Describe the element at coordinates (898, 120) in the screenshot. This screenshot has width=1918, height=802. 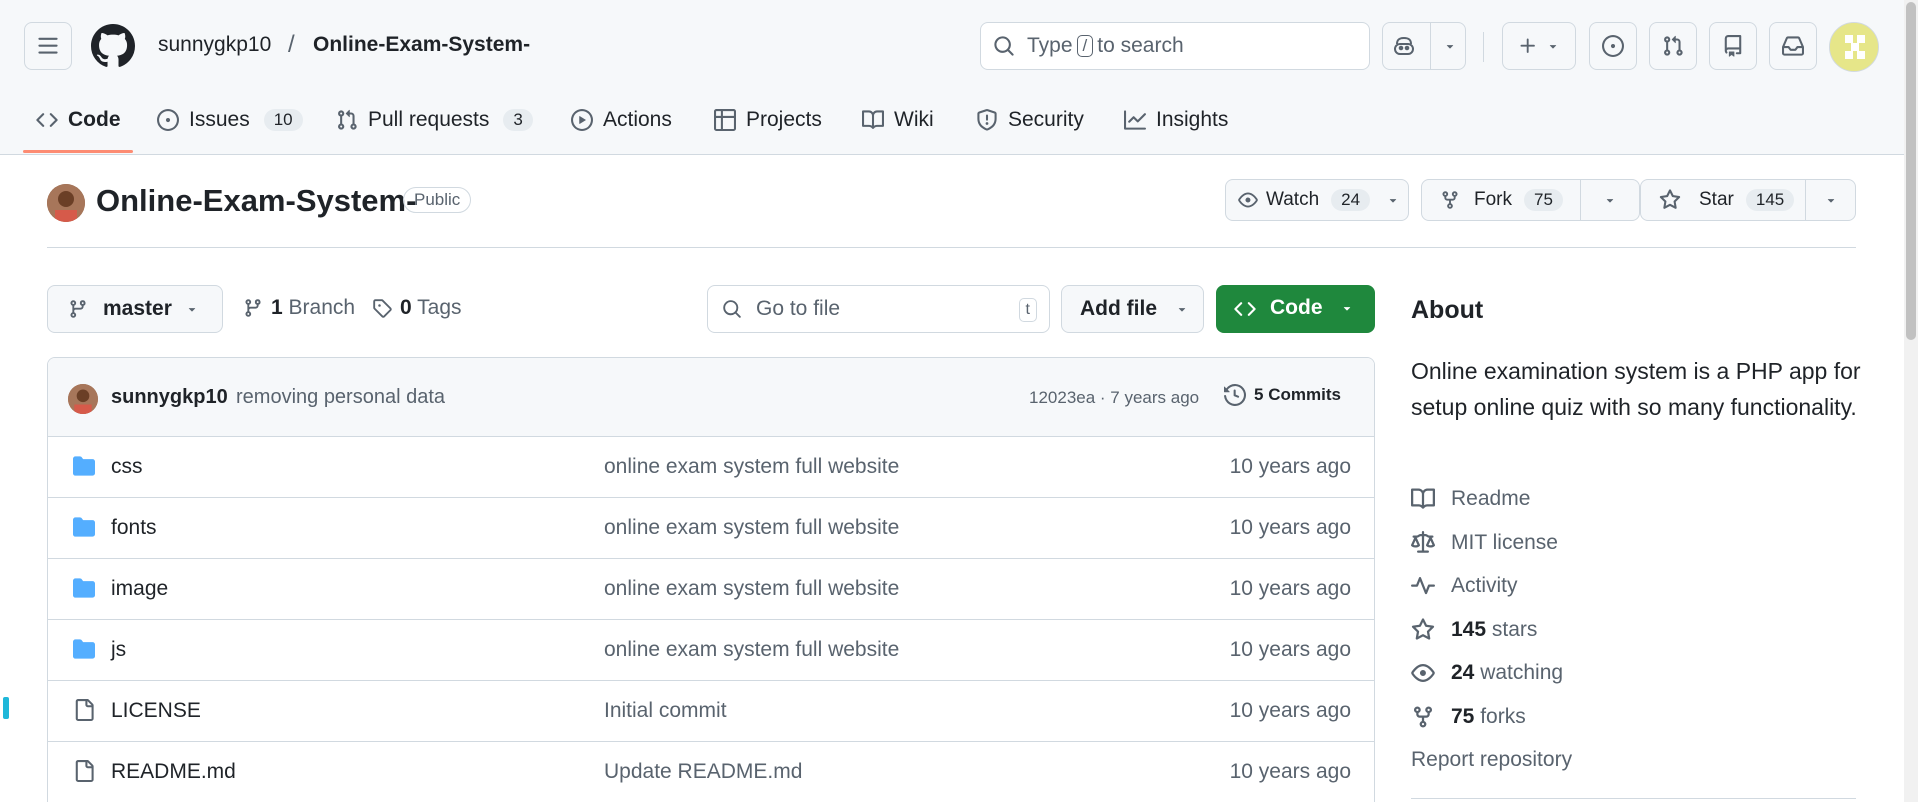
I see `tab-wiki: Wiki` at that location.